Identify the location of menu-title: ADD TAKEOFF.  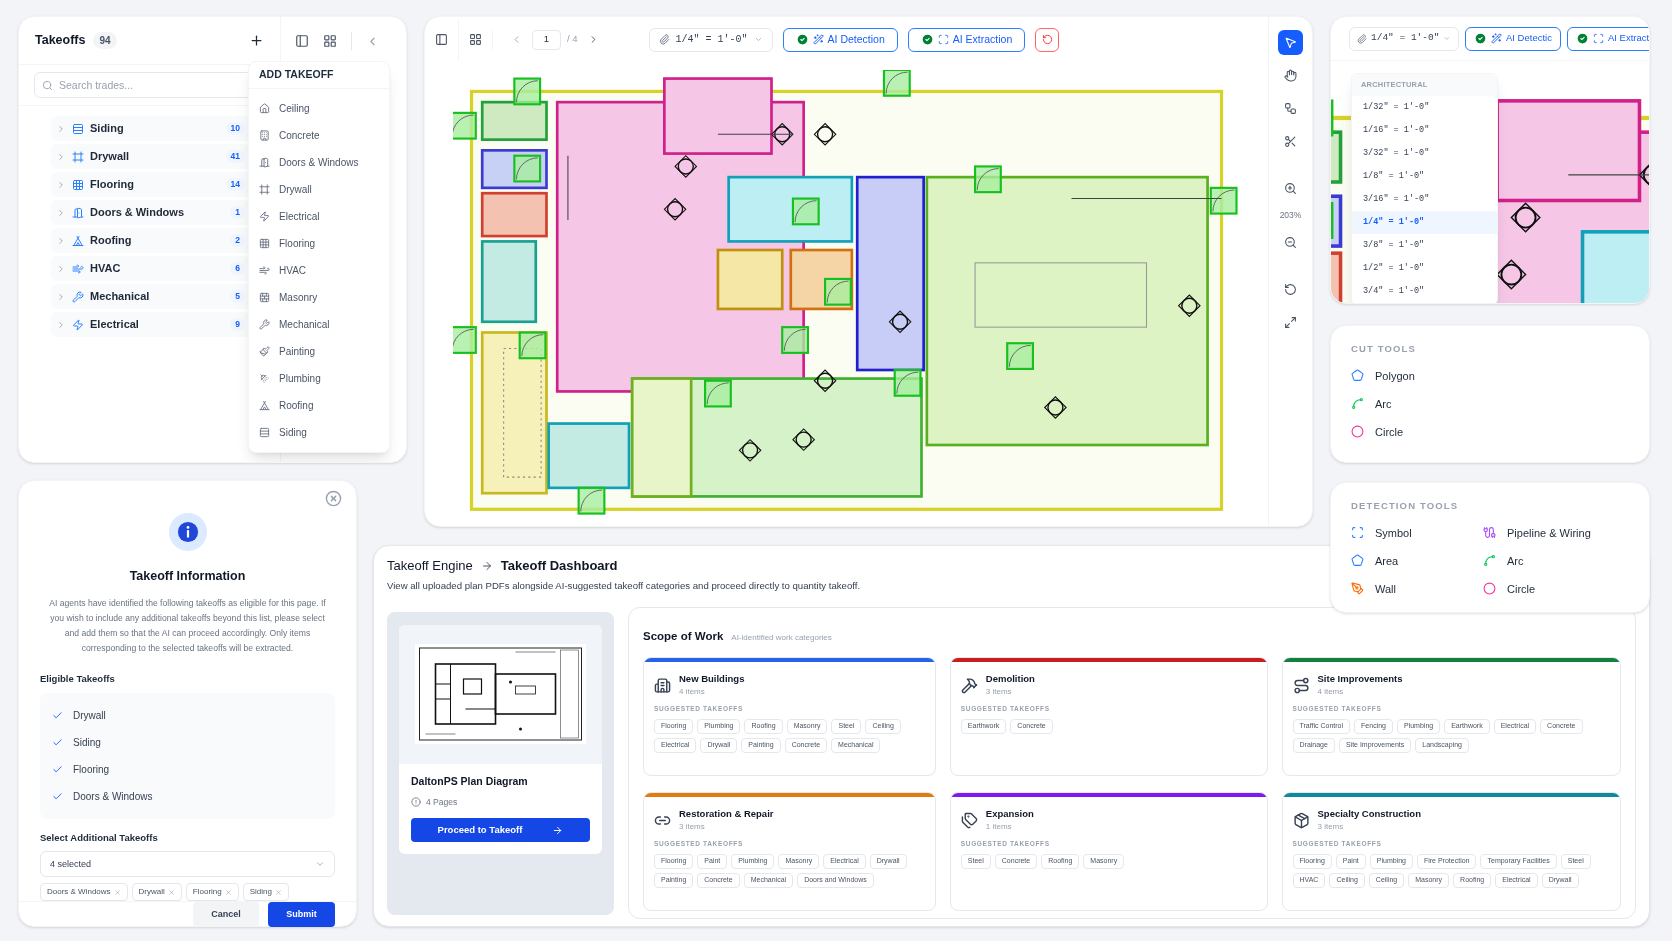
(319, 75).